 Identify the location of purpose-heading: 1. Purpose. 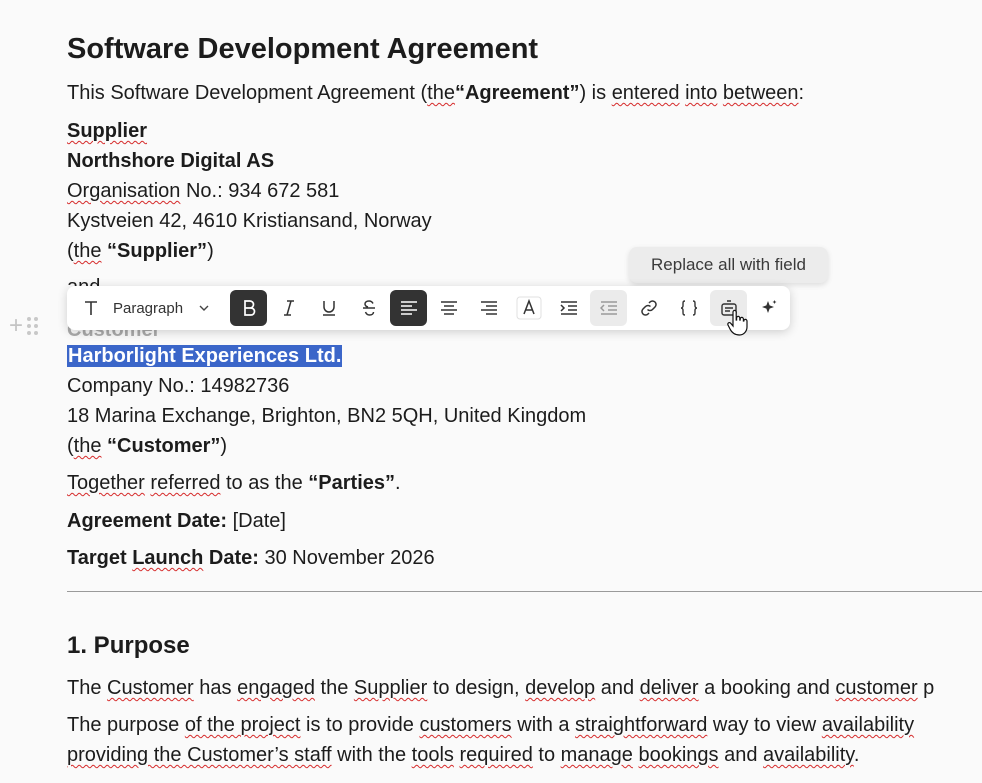
(128, 646).